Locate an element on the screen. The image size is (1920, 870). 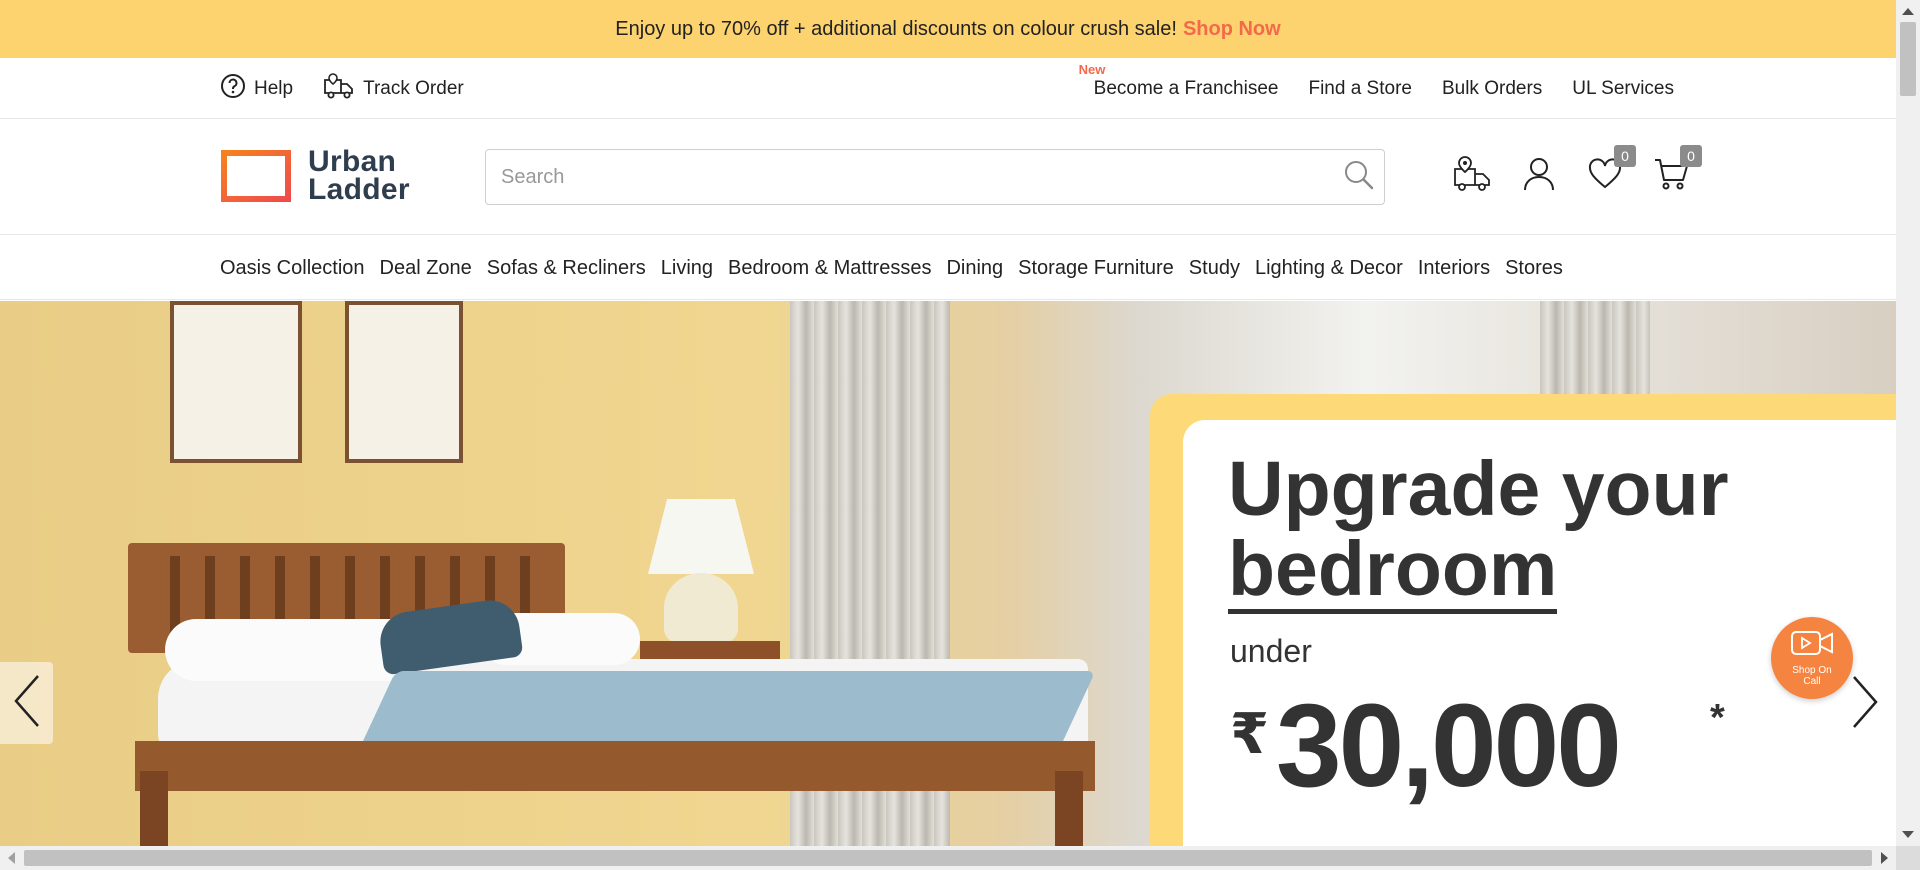
shop-on-call-label: Shop On Call is located at coordinates (1811, 676).